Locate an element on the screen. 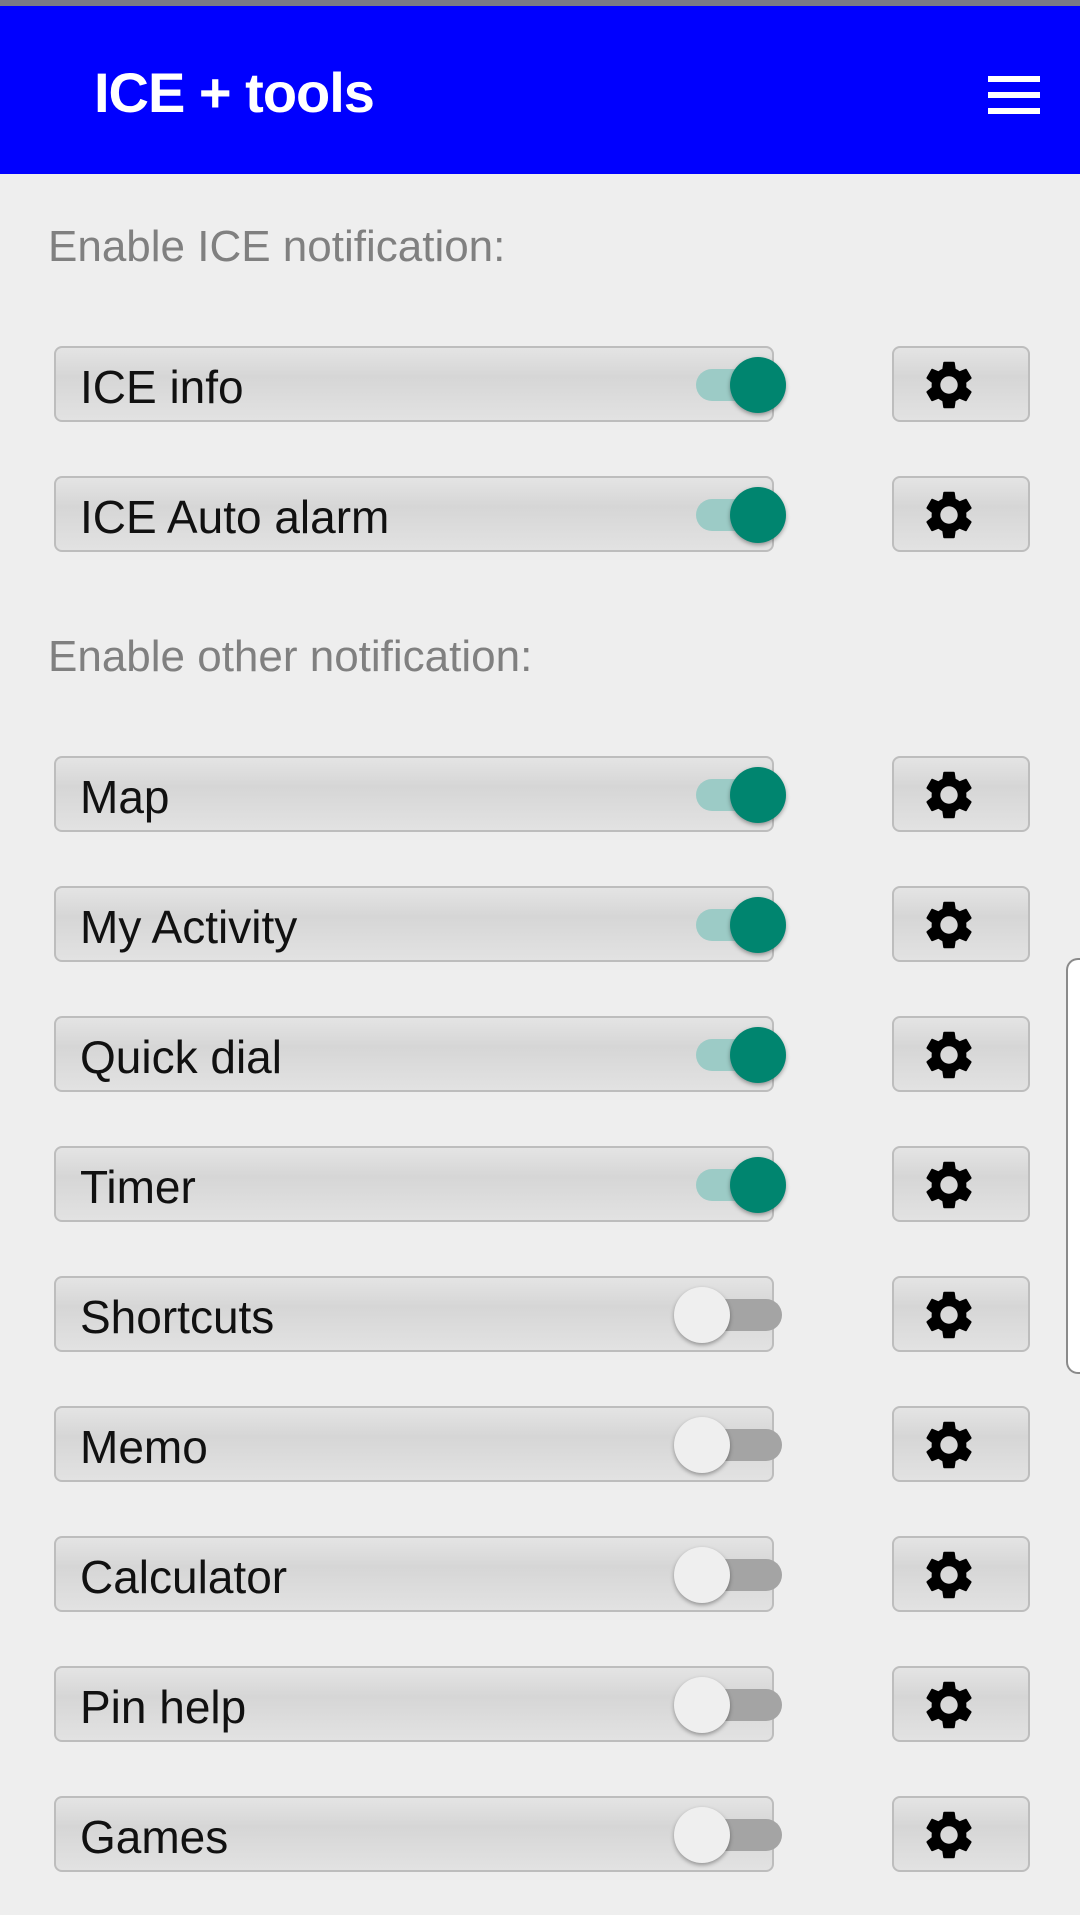 This screenshot has width=1080, height=1915. toggle-label: Timer is located at coordinates (138, 1187).